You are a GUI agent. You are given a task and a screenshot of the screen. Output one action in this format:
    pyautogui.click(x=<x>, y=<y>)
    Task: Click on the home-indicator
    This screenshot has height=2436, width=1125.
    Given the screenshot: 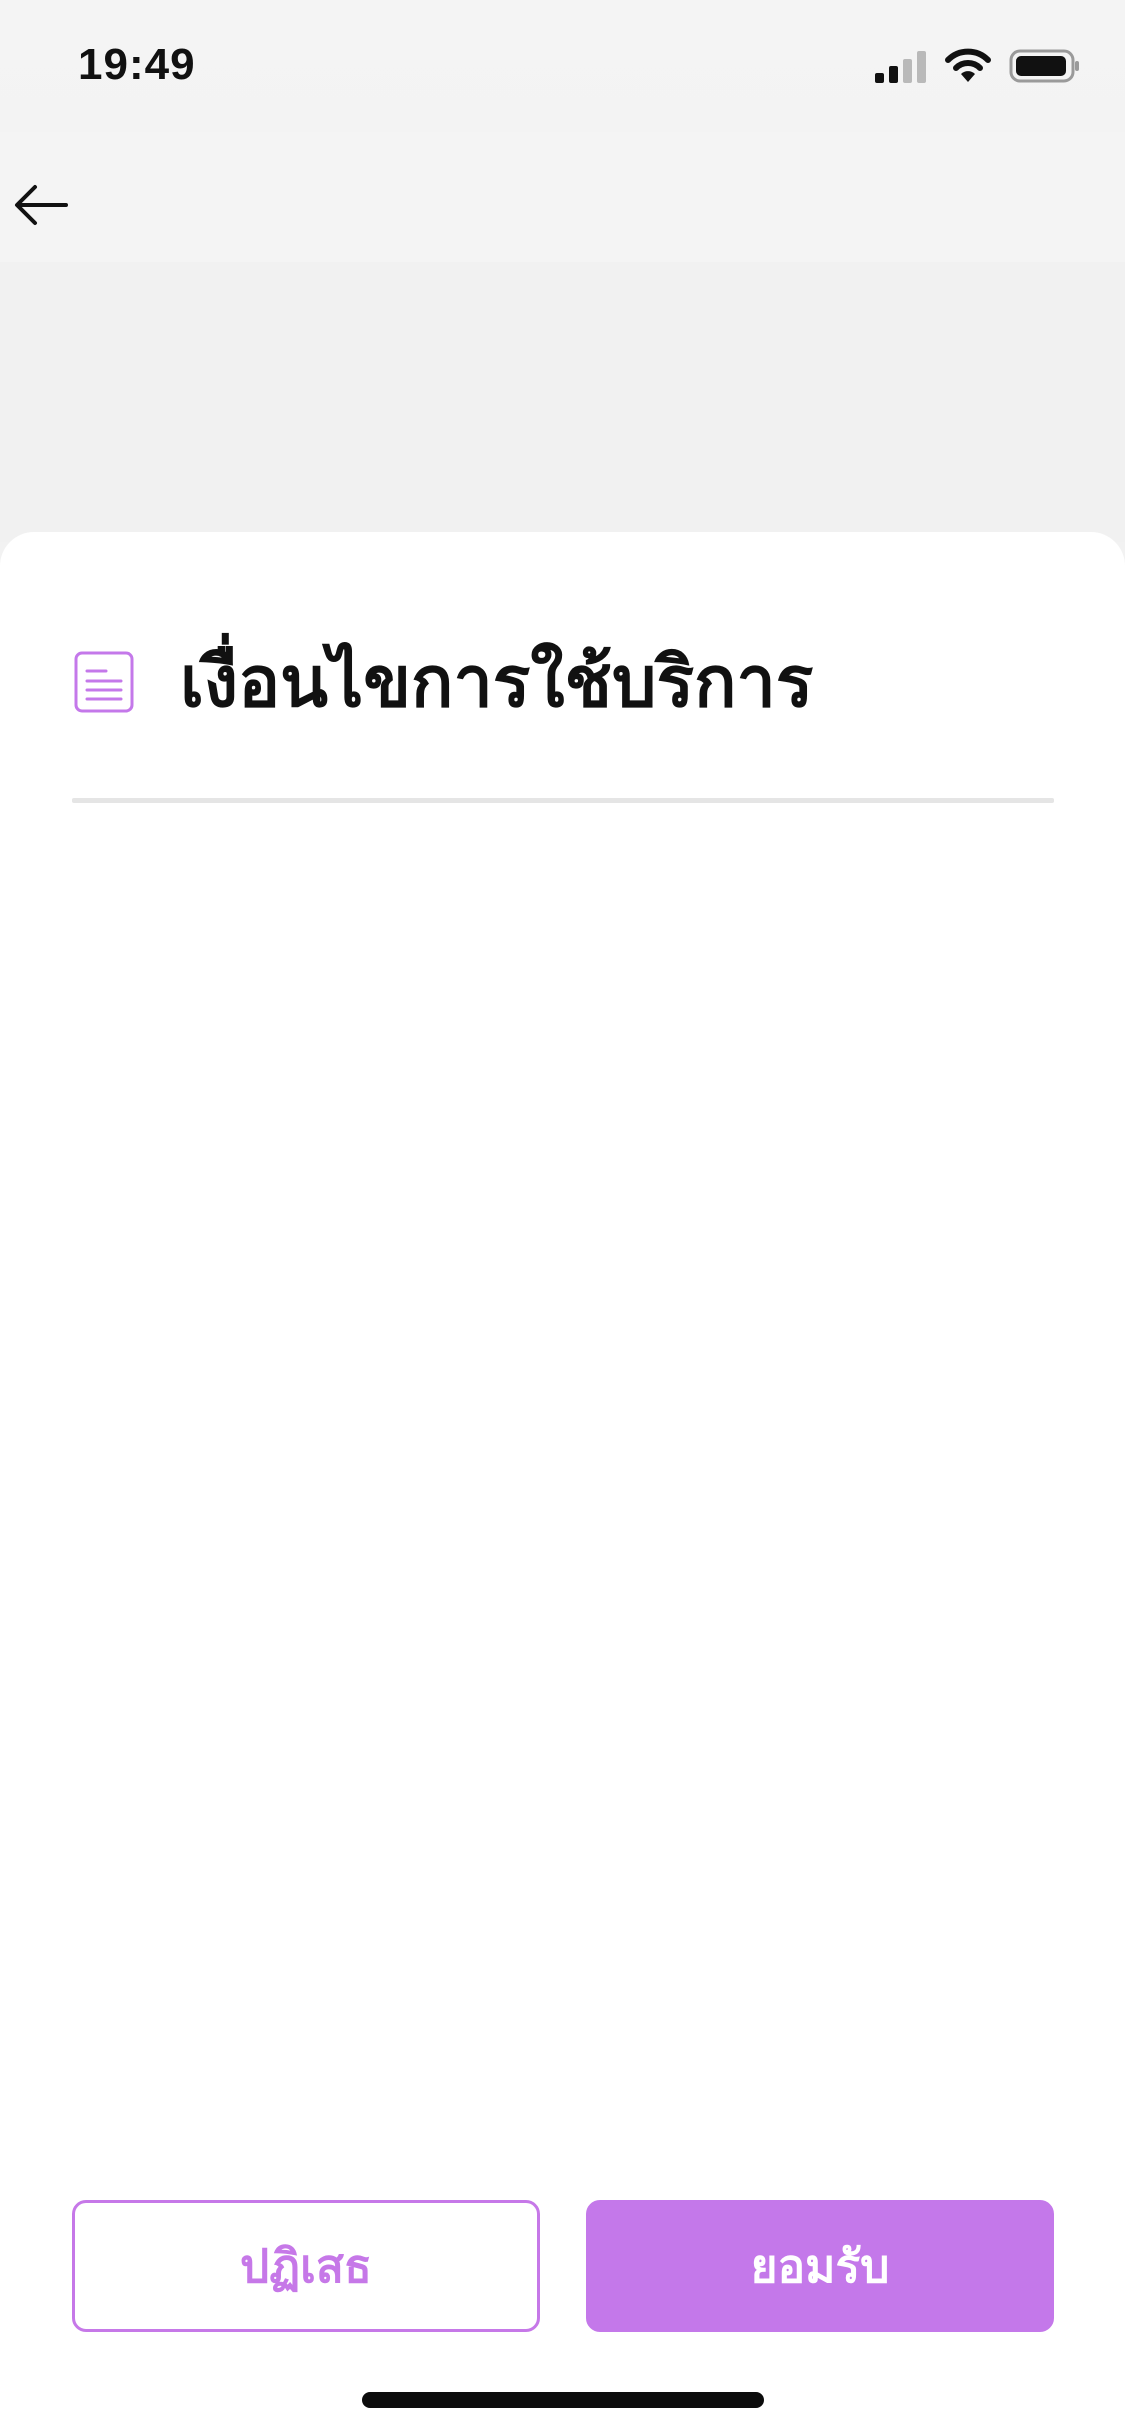 What is the action you would take?
    pyautogui.click(x=563, y=2400)
    